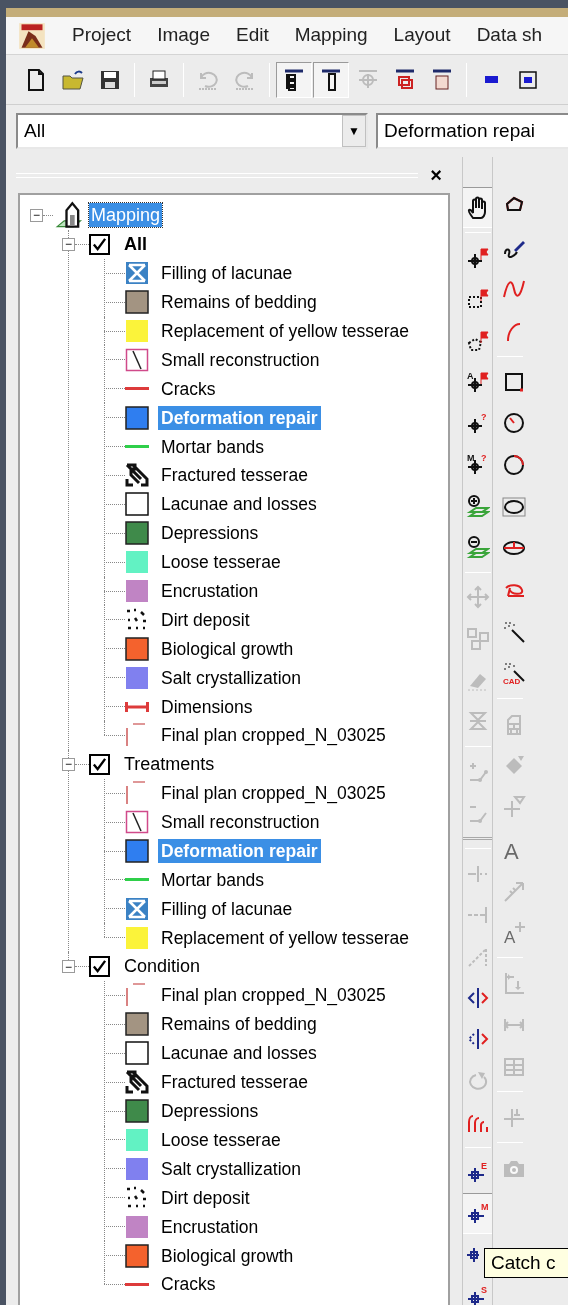 The width and height of the screenshot is (568, 1305). Describe the element at coordinates (169, 764) in the screenshot. I see `tree-item: Treatments` at that location.